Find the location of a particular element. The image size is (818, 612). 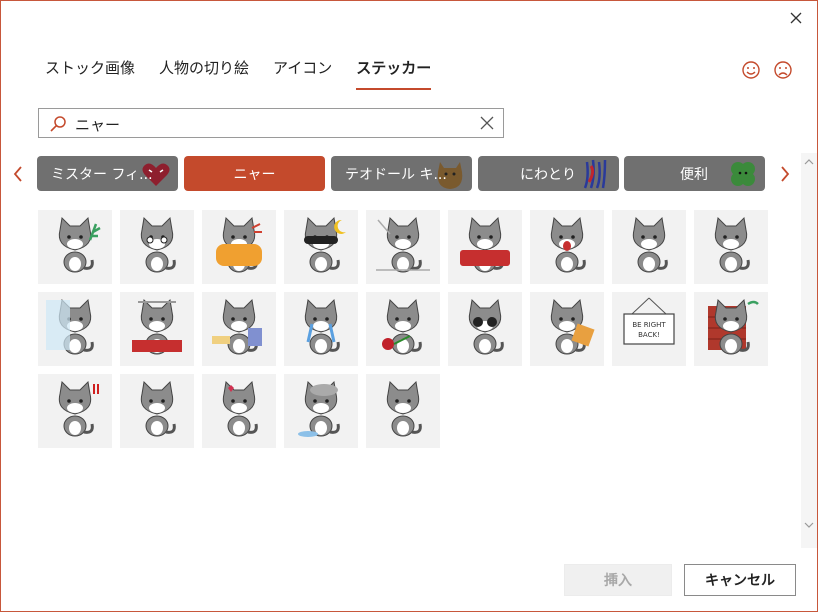

clover-icon is located at coordinates (743, 174).